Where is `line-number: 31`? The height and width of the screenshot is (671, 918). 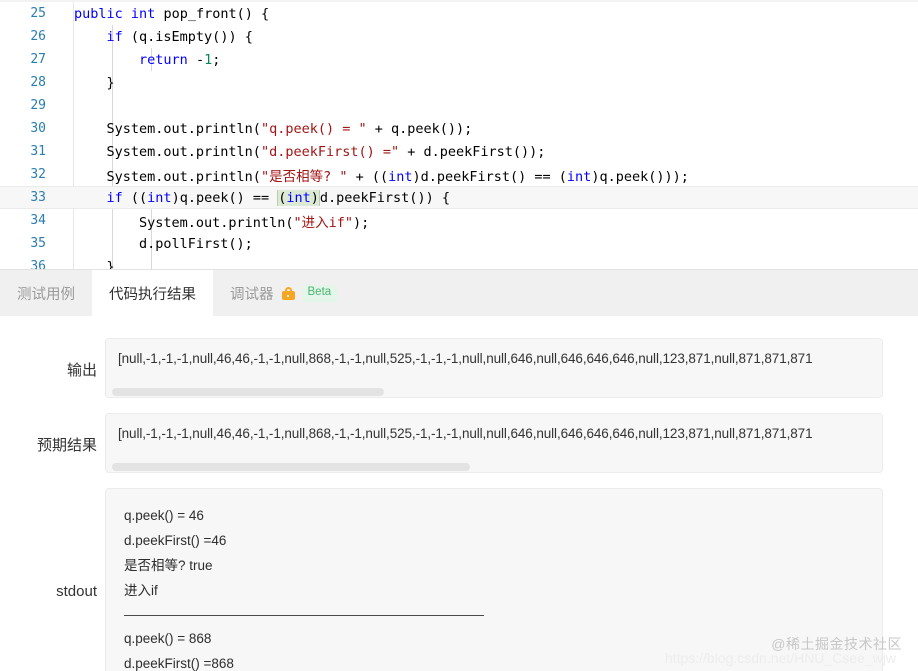 line-number: 31 is located at coordinates (38, 151).